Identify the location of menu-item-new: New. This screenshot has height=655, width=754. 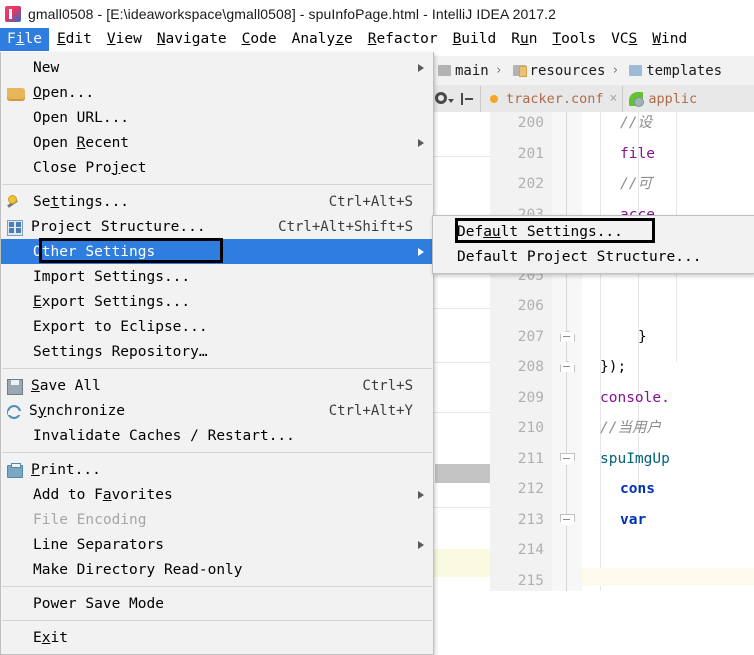
(217, 67).